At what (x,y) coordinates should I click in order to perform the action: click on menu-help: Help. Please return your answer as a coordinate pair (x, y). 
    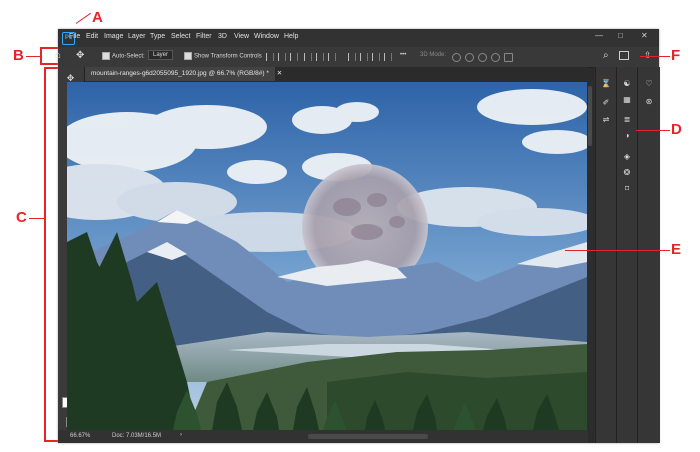
    Looking at the image, I should click on (291, 36).